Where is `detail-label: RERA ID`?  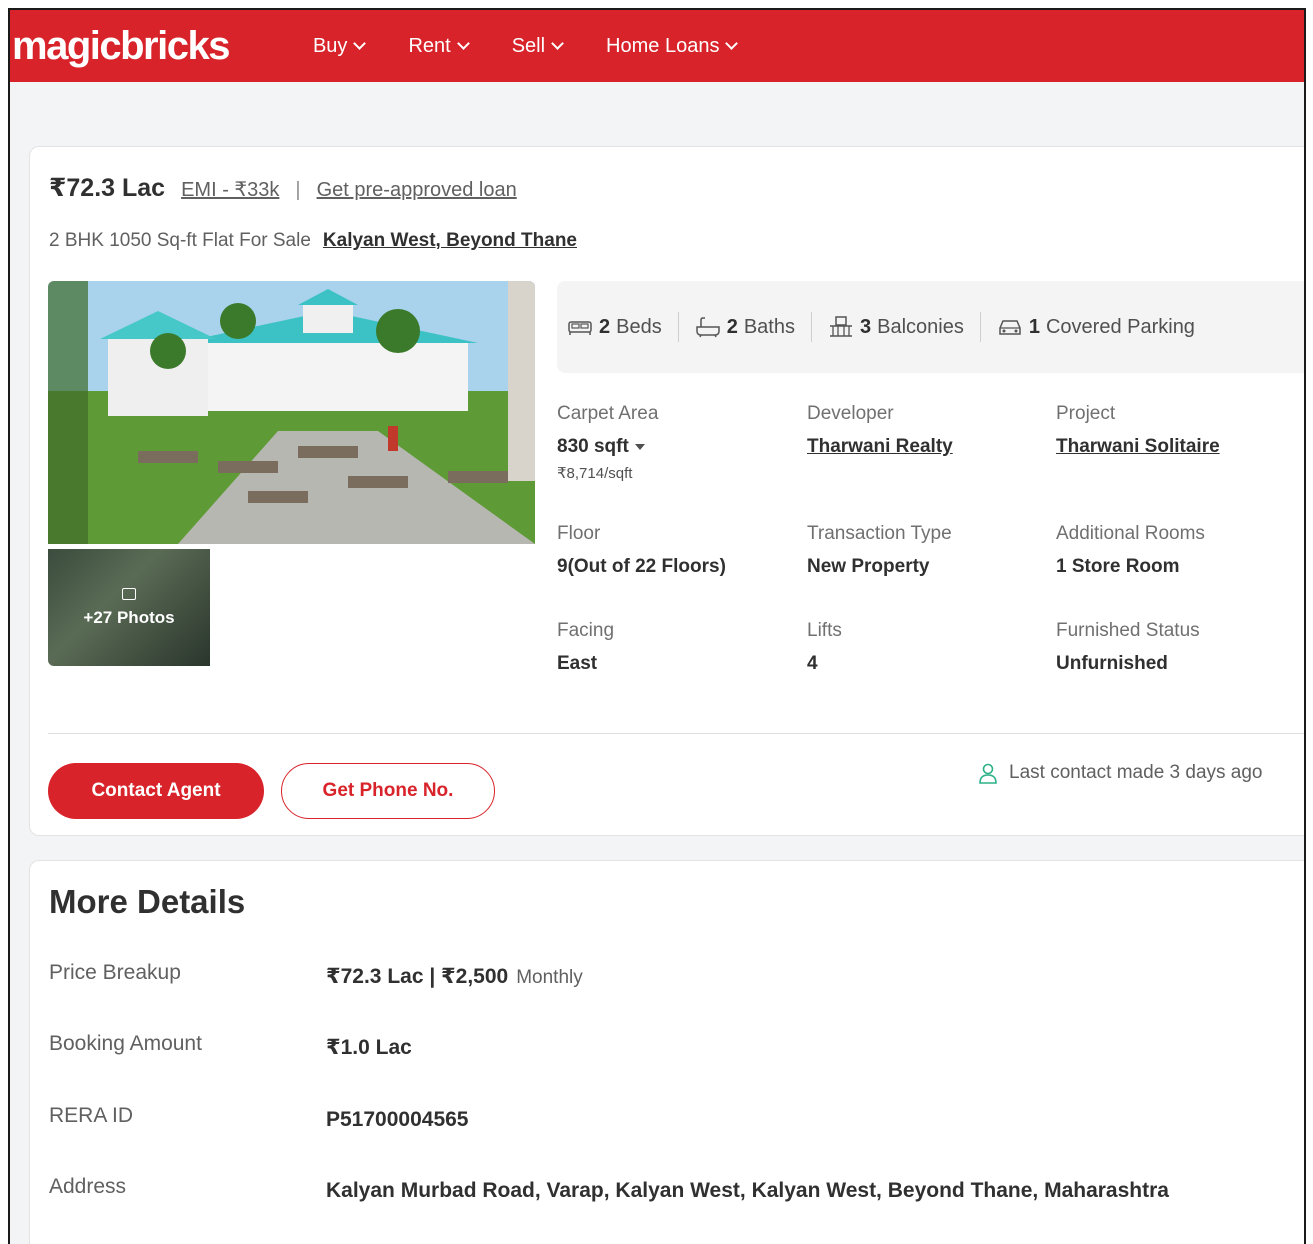
detail-label: RERA ID is located at coordinates (91, 1115).